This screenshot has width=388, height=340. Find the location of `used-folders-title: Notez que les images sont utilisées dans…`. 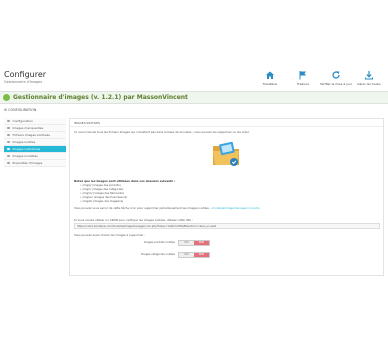

used-folders-title: Notez que les images sont utilisées dans… is located at coordinates (125, 181).